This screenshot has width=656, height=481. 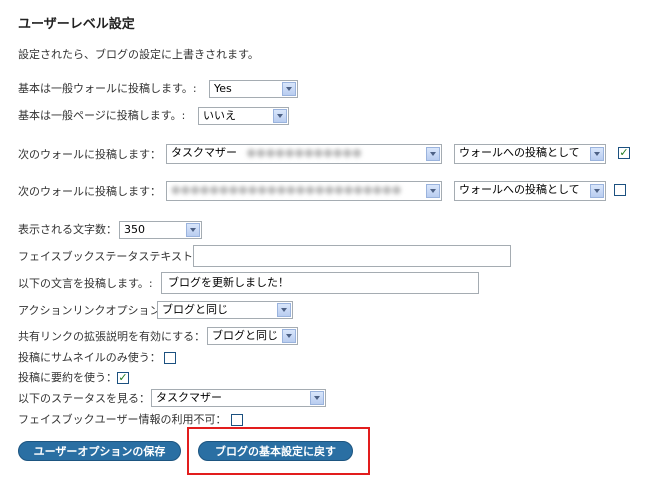 What do you see at coordinates (286, 189) in the screenshot?
I see `redacted-id: ●●●●●●●●●●●●●●●●●●●●●●●●` at bounding box center [286, 189].